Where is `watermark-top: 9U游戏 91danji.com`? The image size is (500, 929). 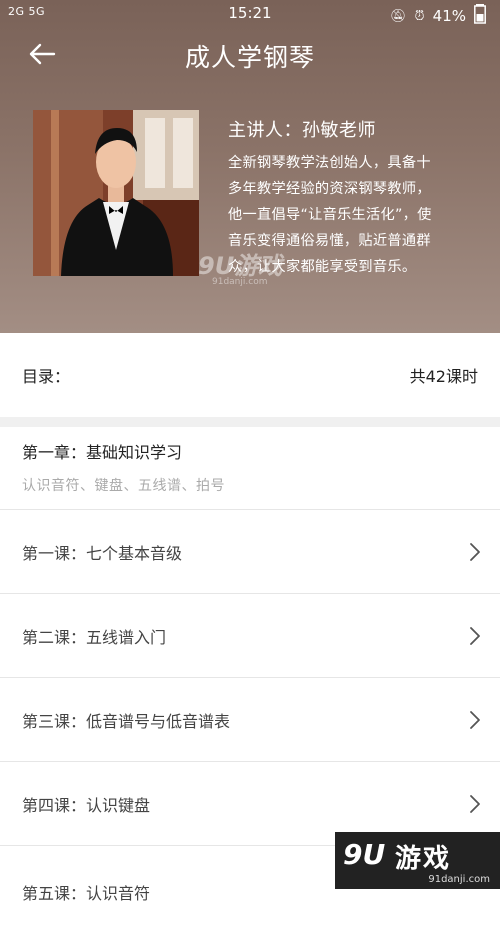
watermark-top: 9U游戏 91danji.com is located at coordinates (240, 266).